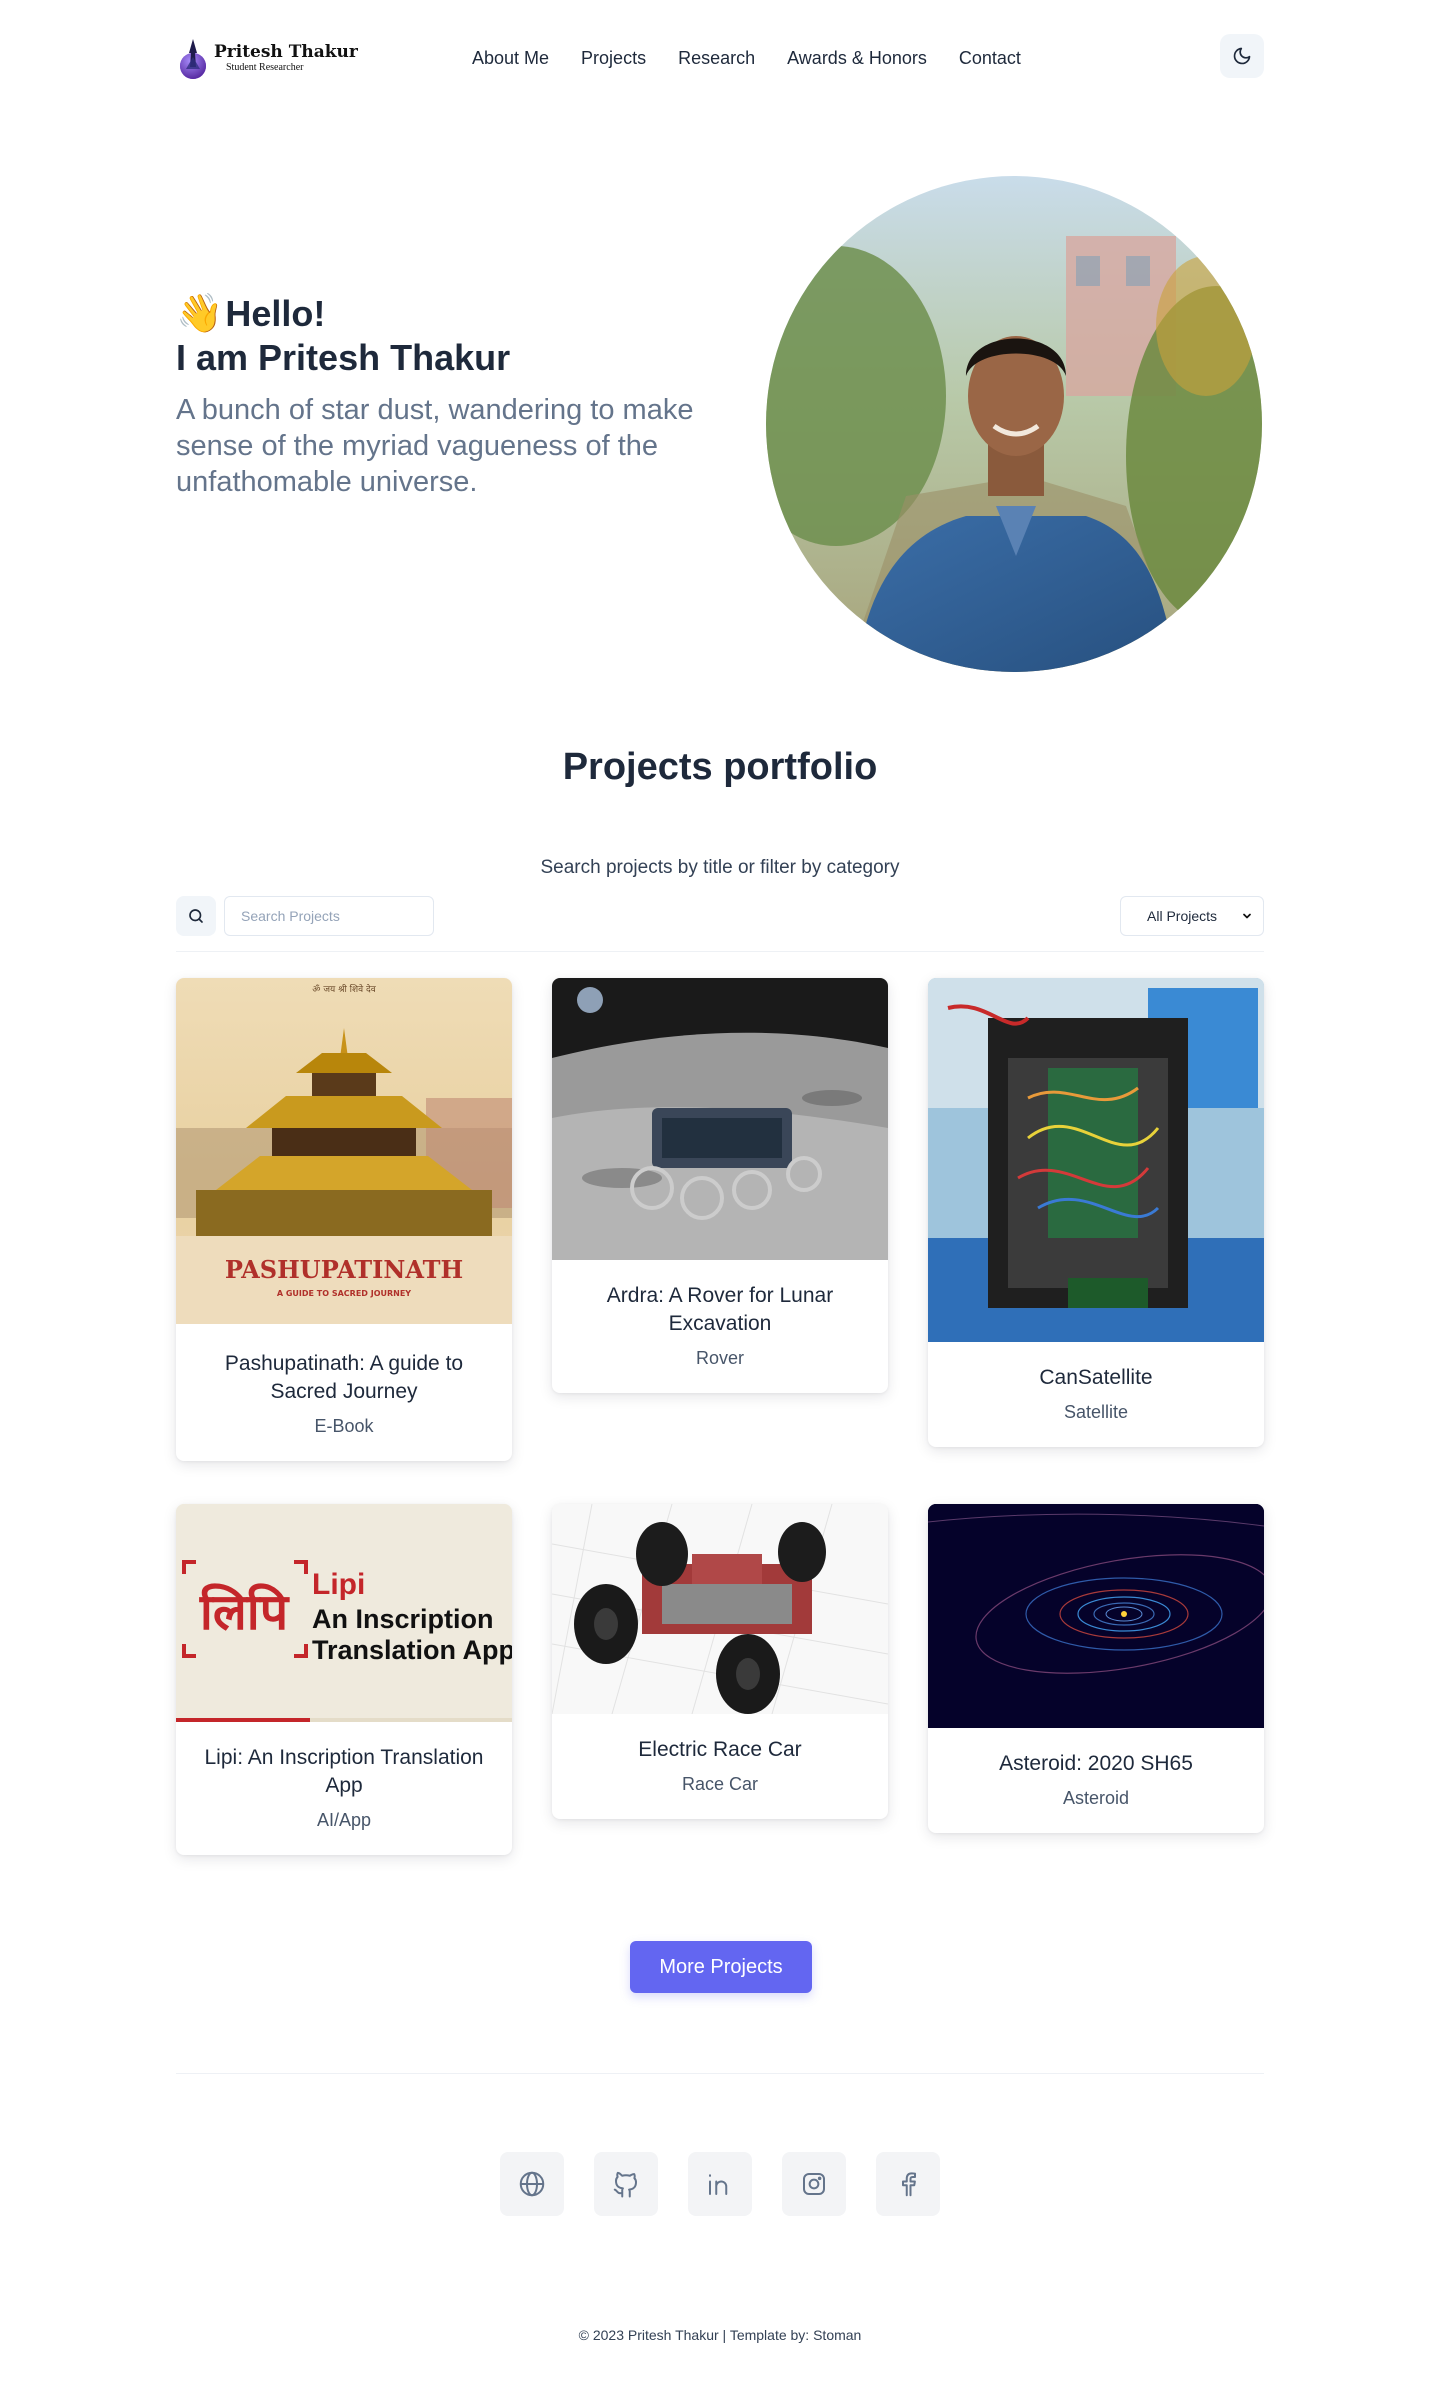 Image resolution: width=1440 pixels, height=2381 pixels. I want to click on hero-greeting: 👋 Hello!, so click(456, 314).